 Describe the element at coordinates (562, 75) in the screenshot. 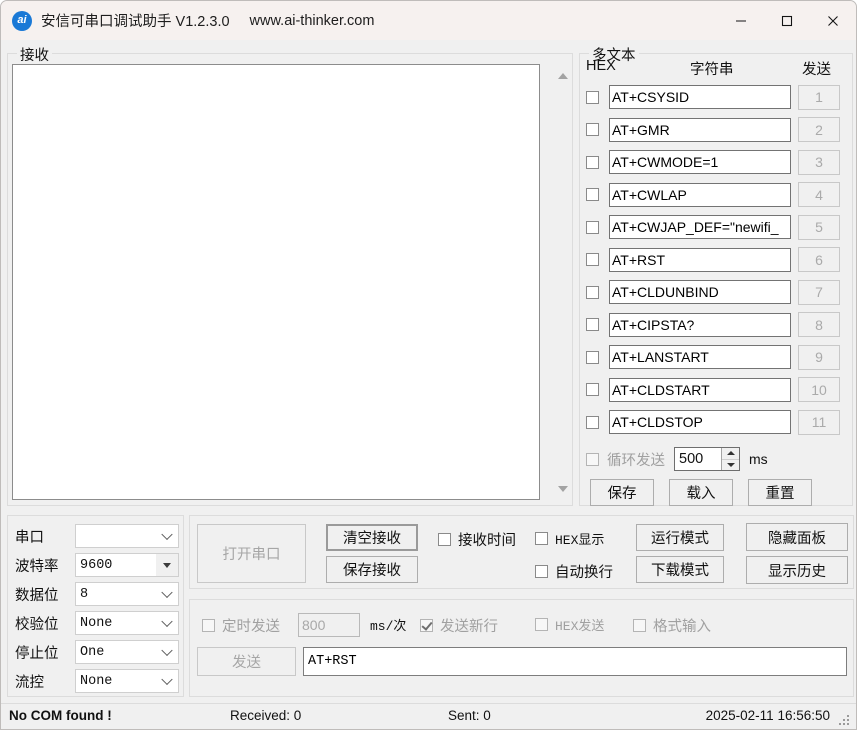

I see `scroll-up-arrow-icon` at that location.